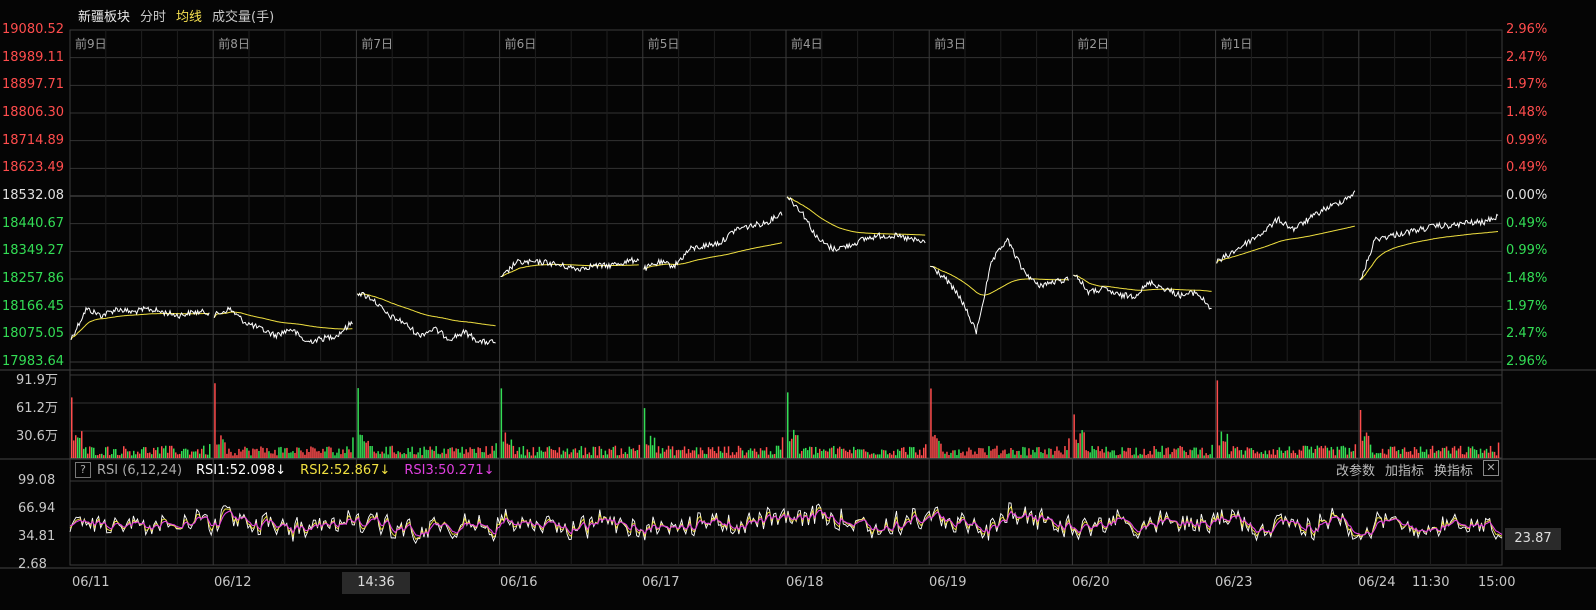 The width and height of the screenshot is (1596, 610). I want to click on close-icon: ✕, so click(1491, 468).